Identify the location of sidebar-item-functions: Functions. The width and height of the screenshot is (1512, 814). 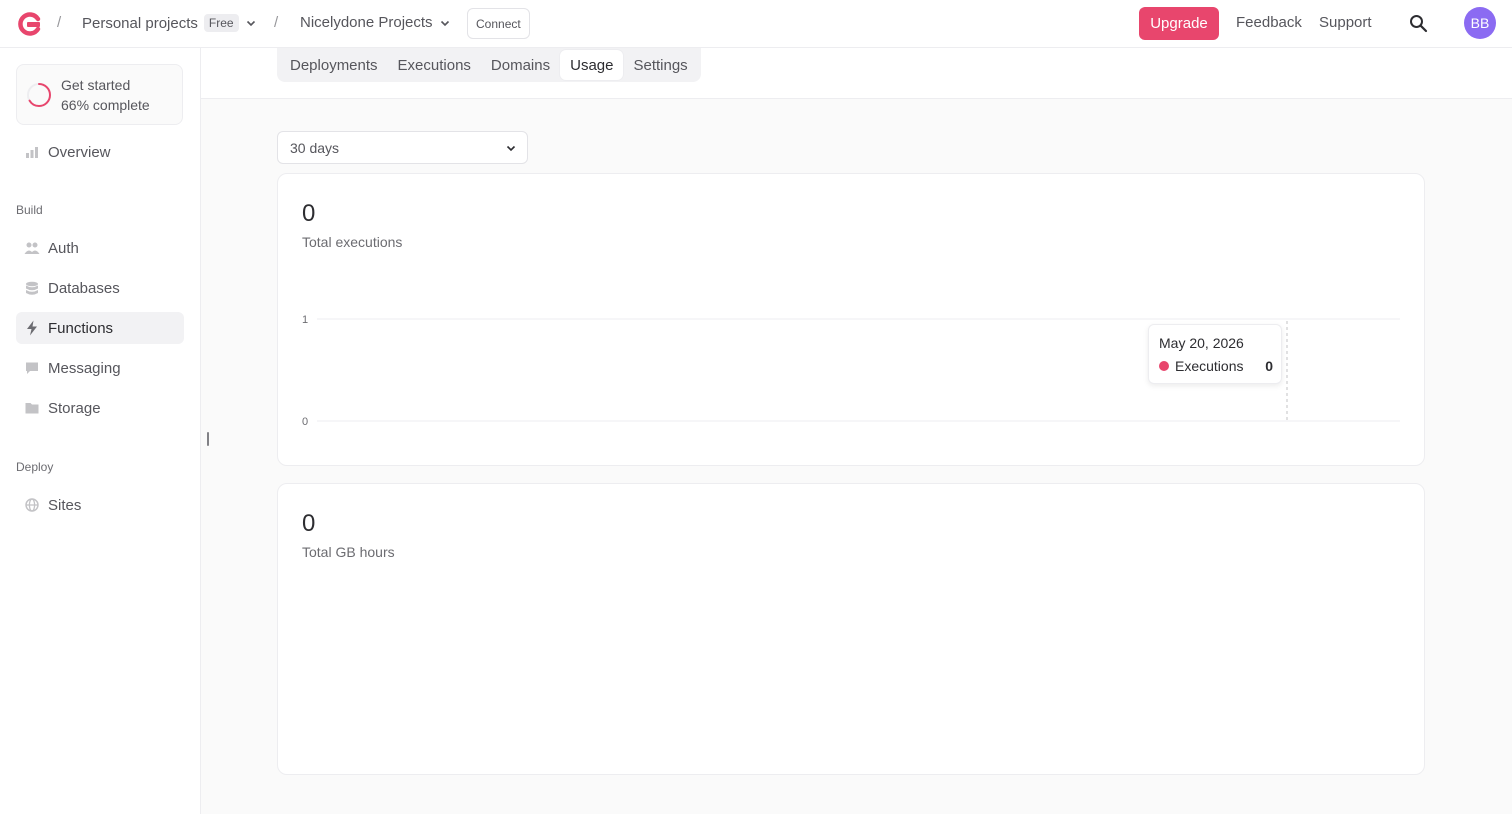
(100, 328).